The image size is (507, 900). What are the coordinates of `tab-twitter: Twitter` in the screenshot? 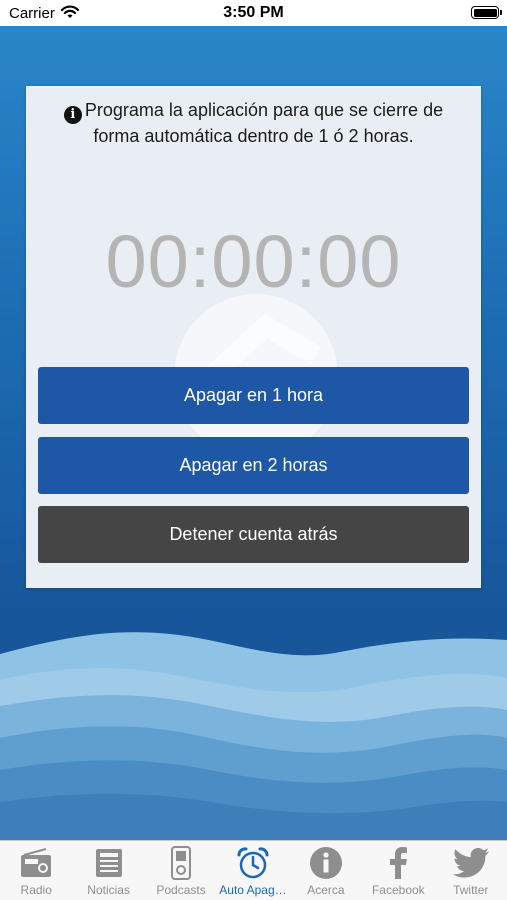 It's located at (471, 870).